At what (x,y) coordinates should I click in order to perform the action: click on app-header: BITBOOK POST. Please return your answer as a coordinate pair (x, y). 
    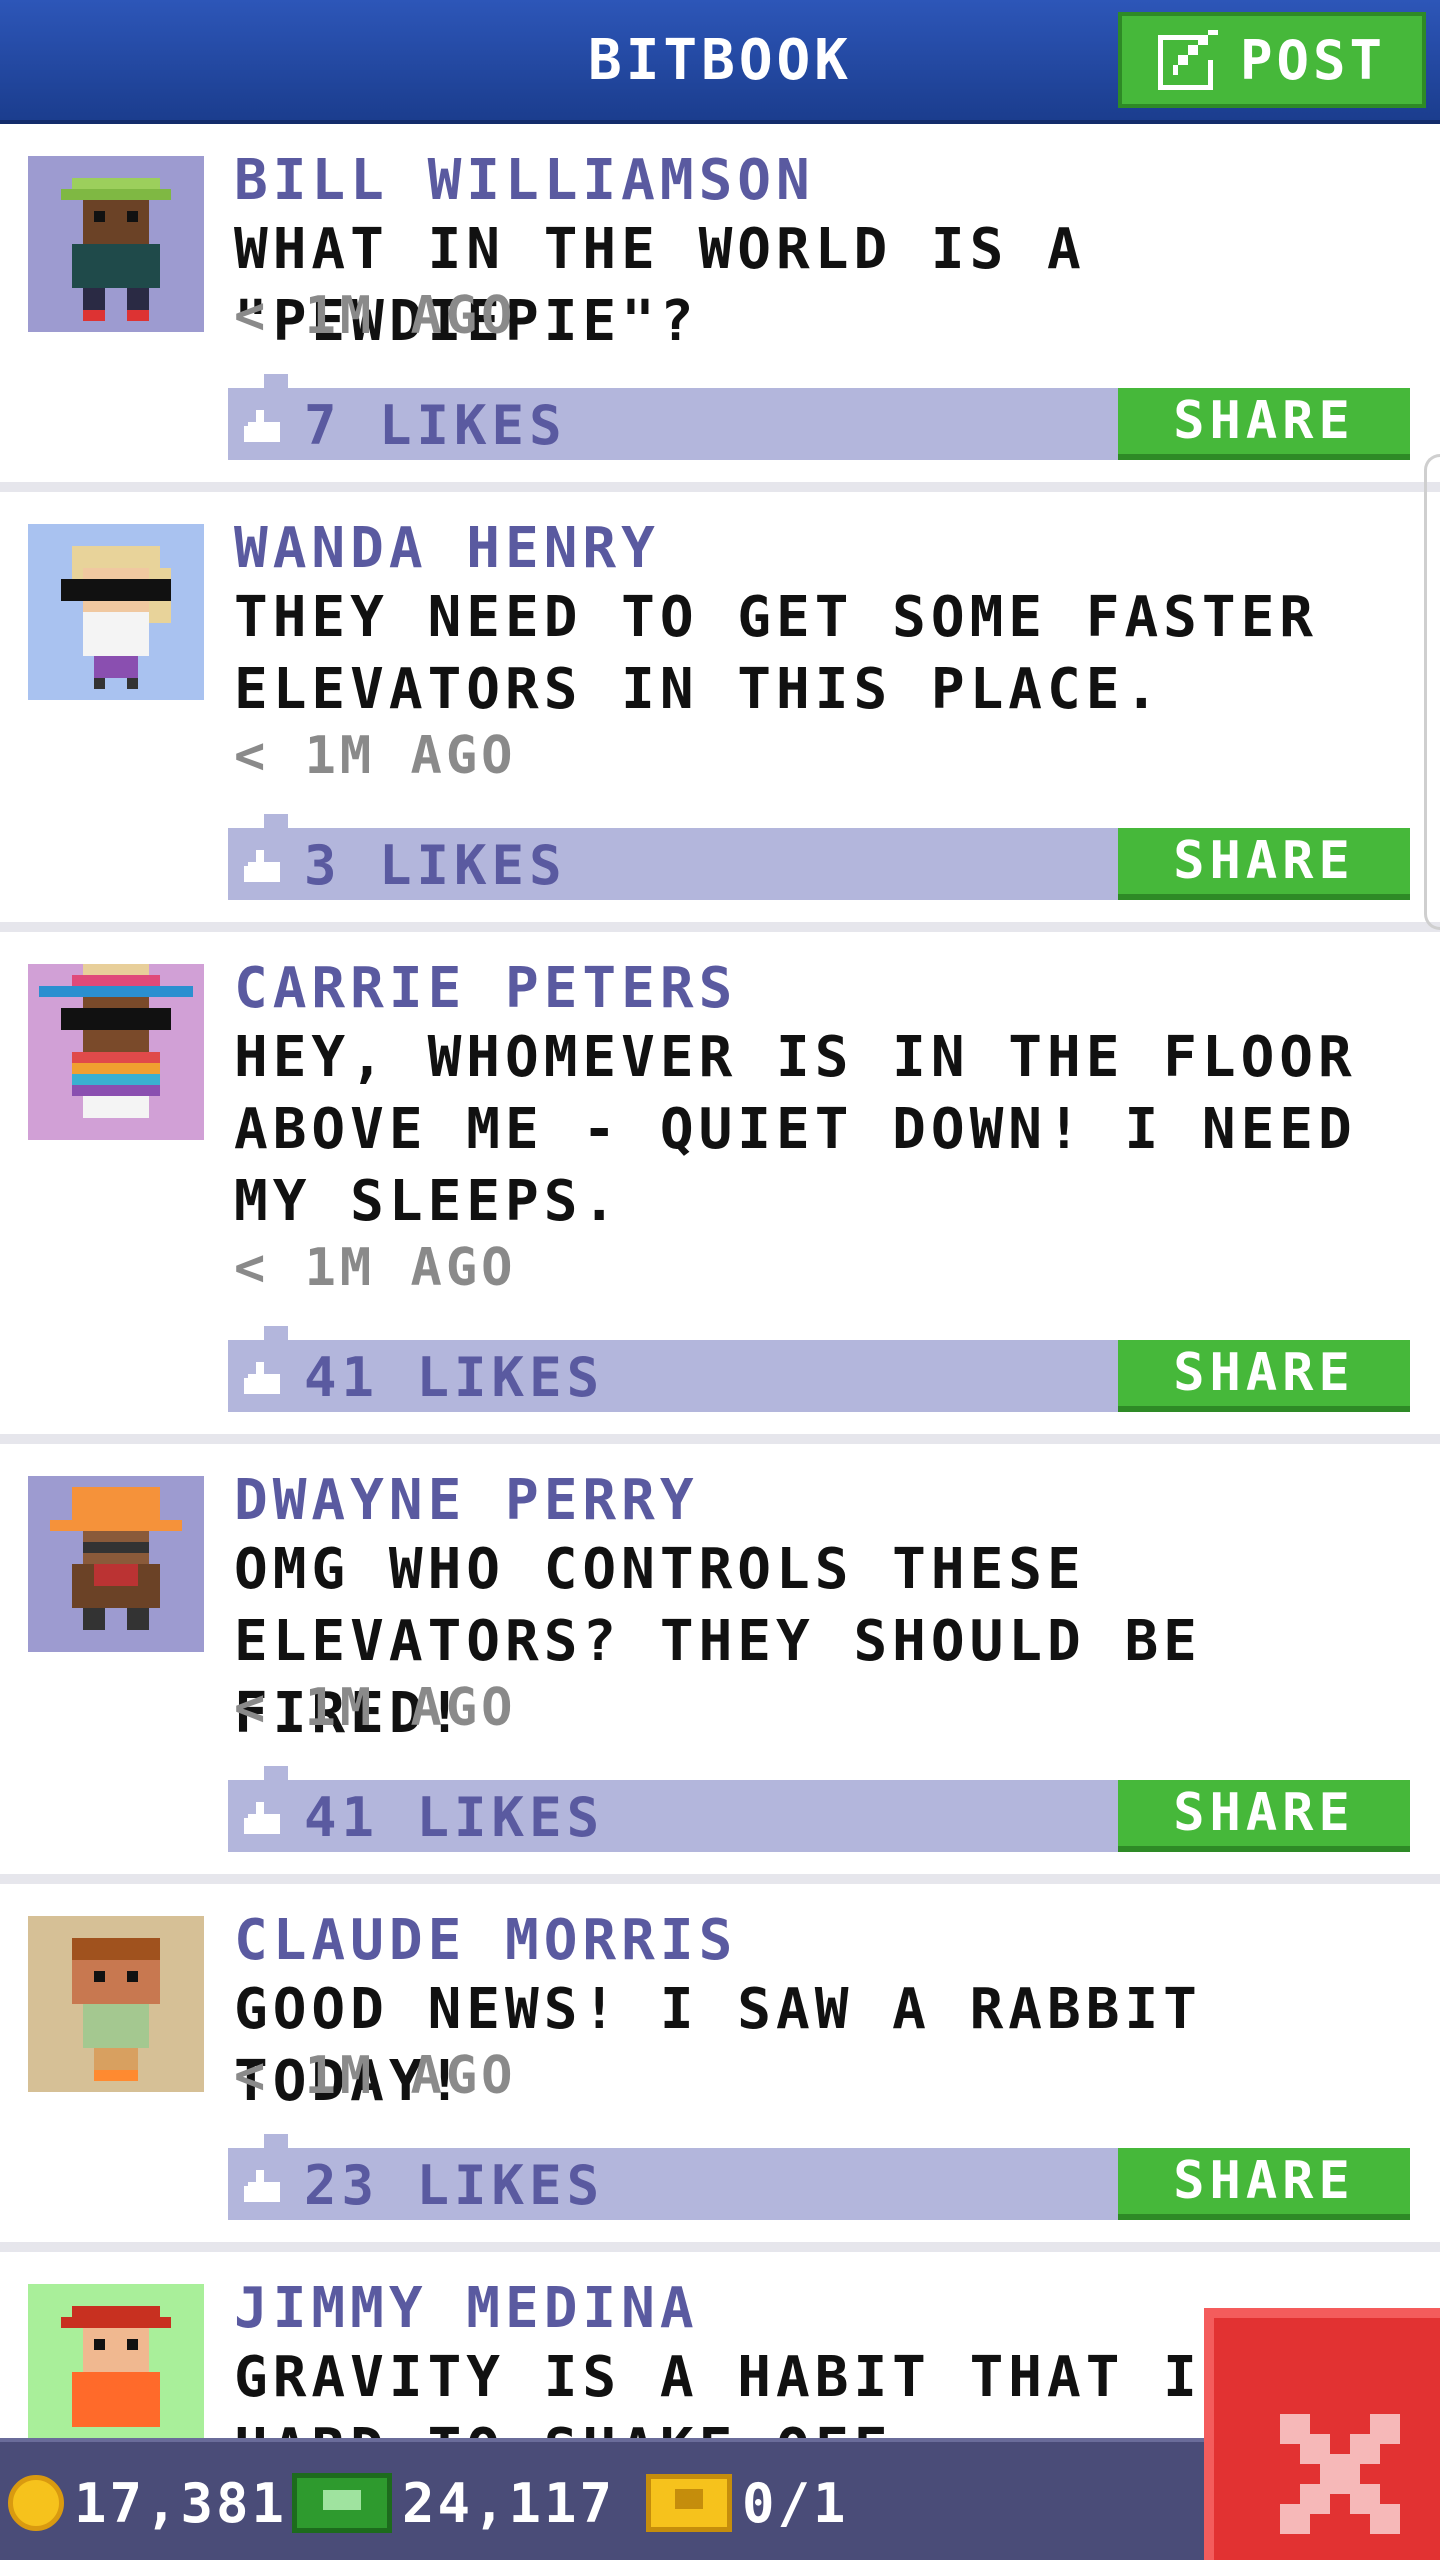
    Looking at the image, I should click on (720, 62).